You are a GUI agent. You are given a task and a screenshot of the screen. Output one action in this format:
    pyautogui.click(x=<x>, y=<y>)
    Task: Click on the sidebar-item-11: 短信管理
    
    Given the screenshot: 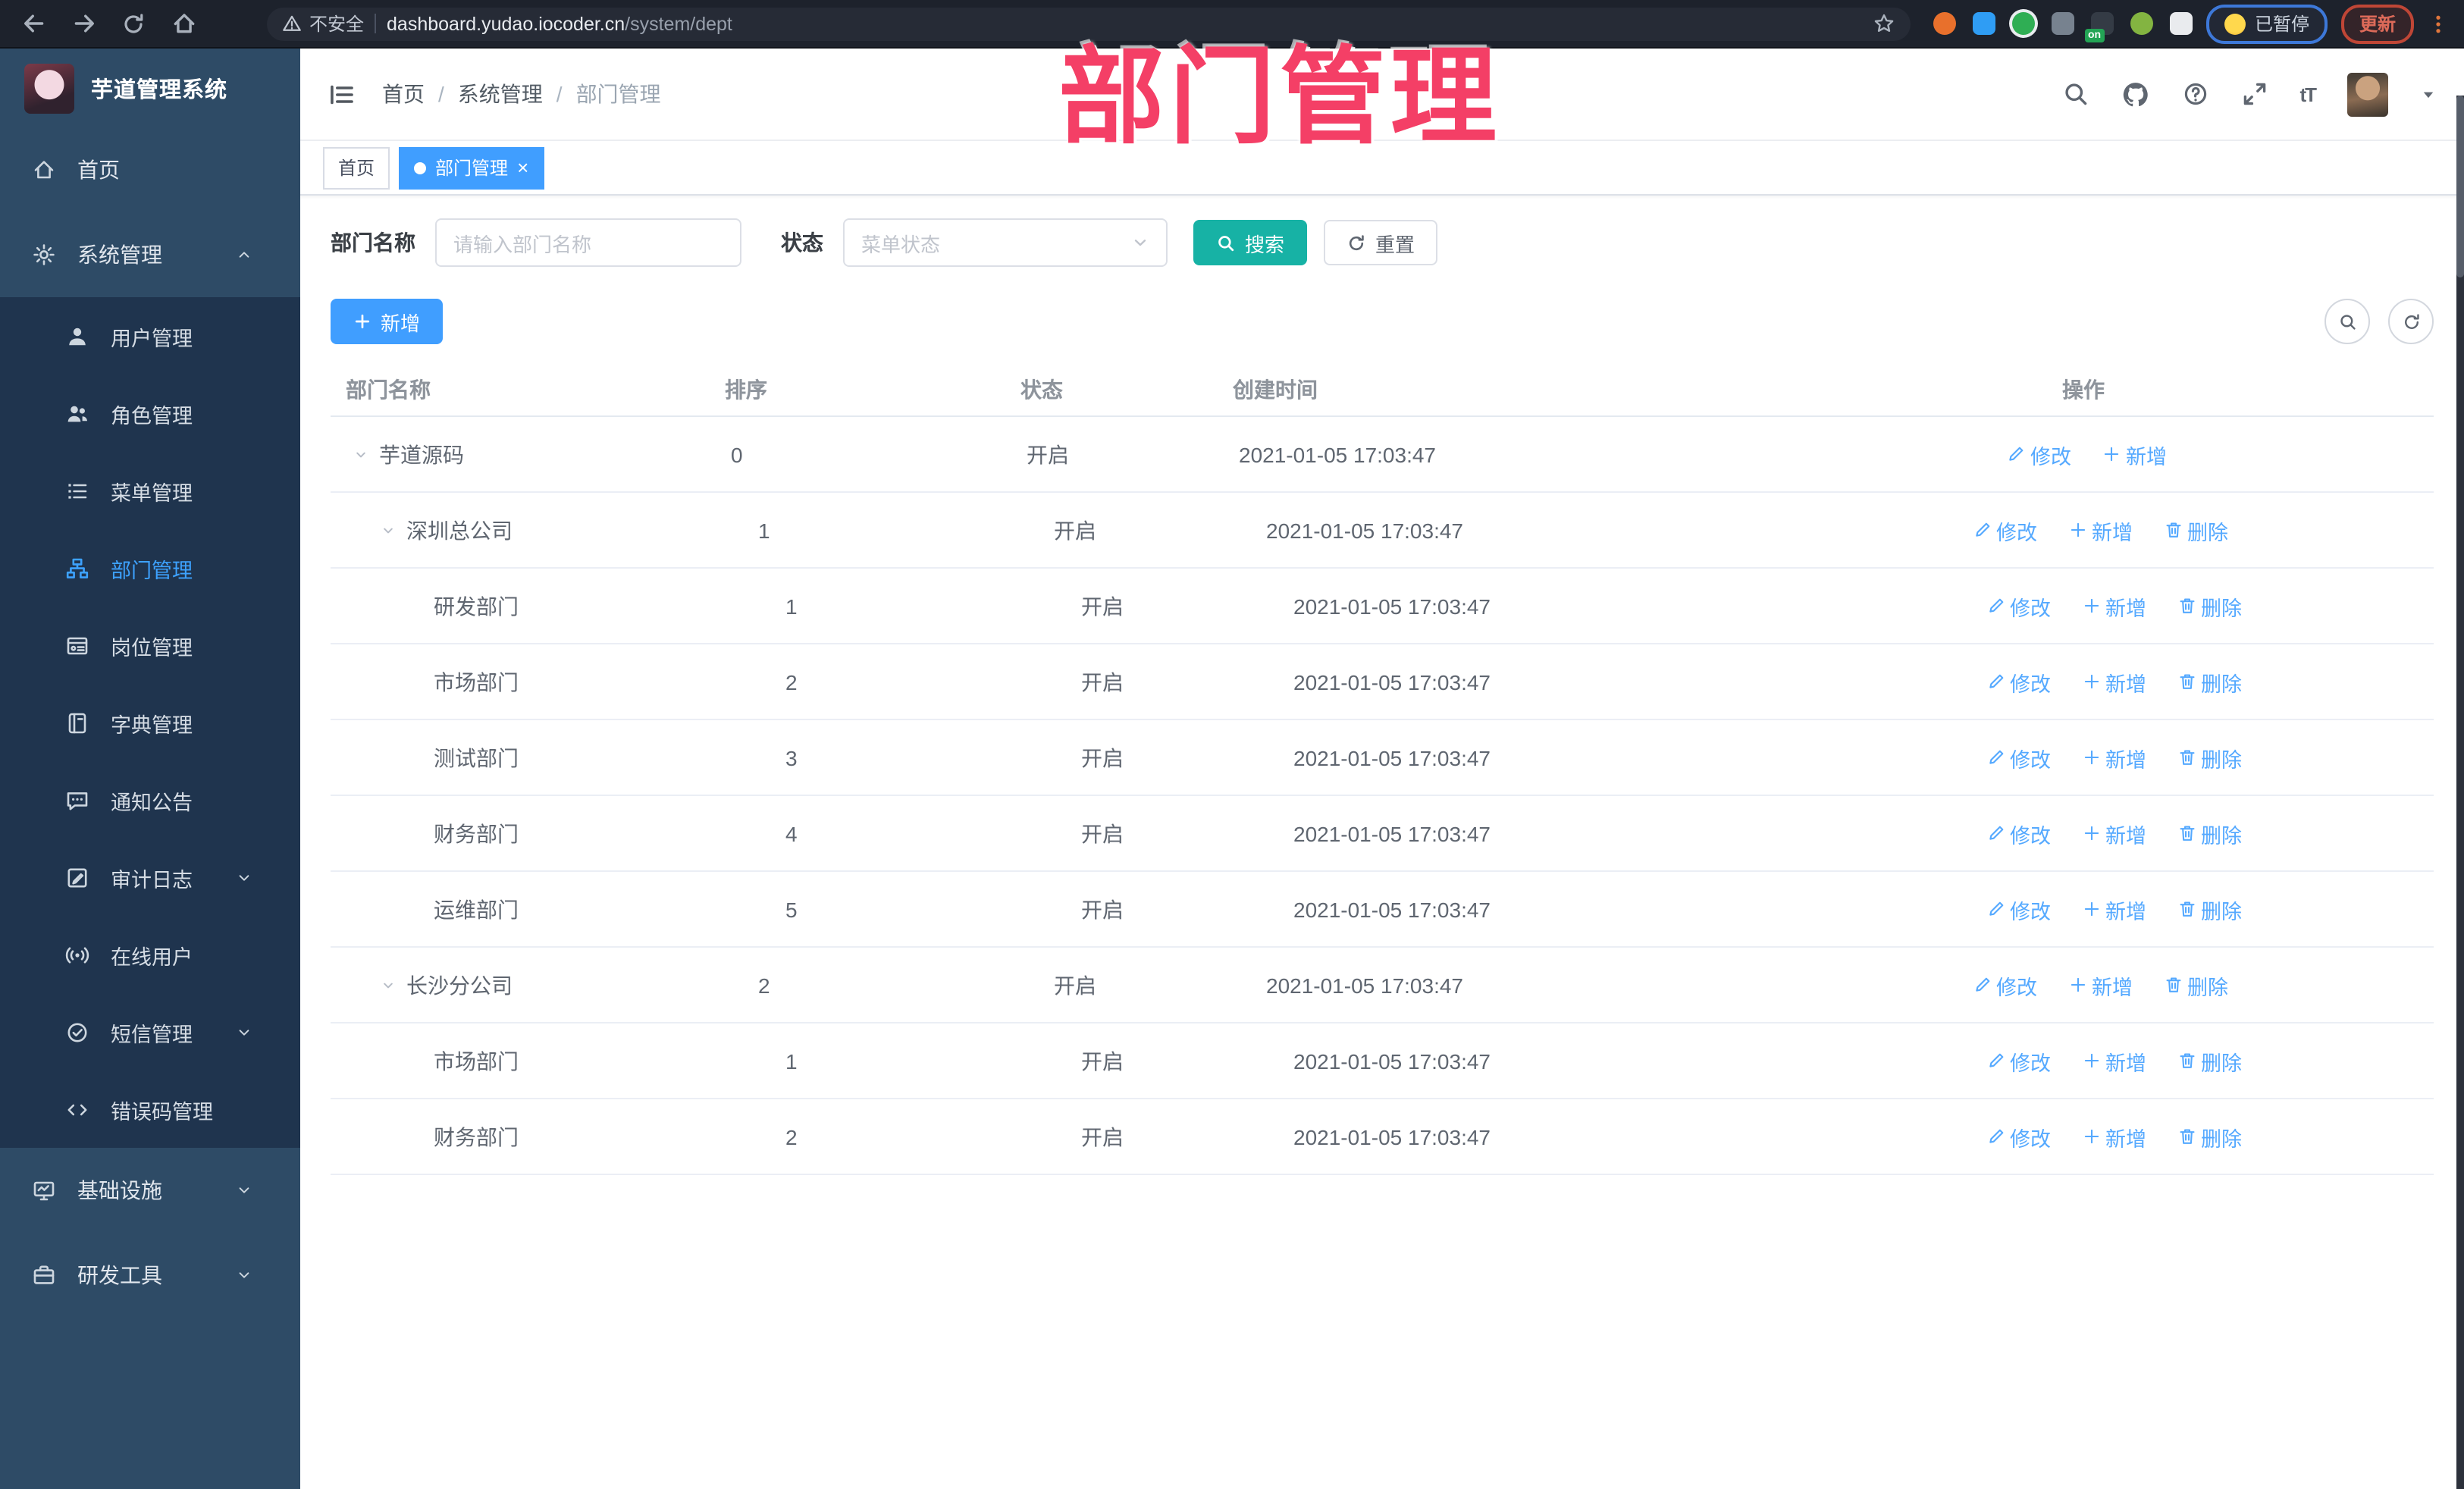 What is the action you would take?
    pyautogui.click(x=150, y=1032)
    